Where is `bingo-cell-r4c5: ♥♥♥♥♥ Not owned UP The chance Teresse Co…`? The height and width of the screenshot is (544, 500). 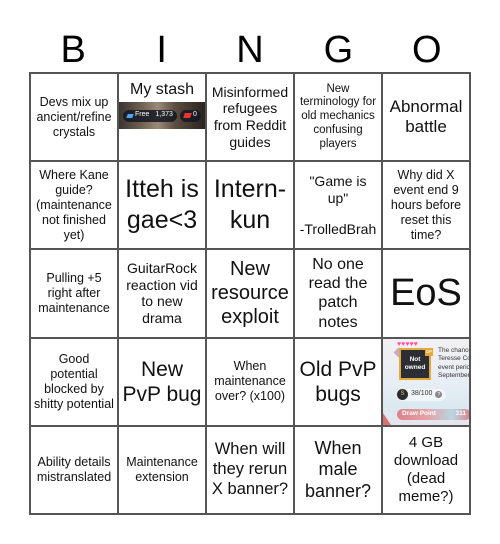
bingo-cell-r4c5: ♥♥♥♥♥ Not owned UP The chance Teresse Co… is located at coordinates (426, 381).